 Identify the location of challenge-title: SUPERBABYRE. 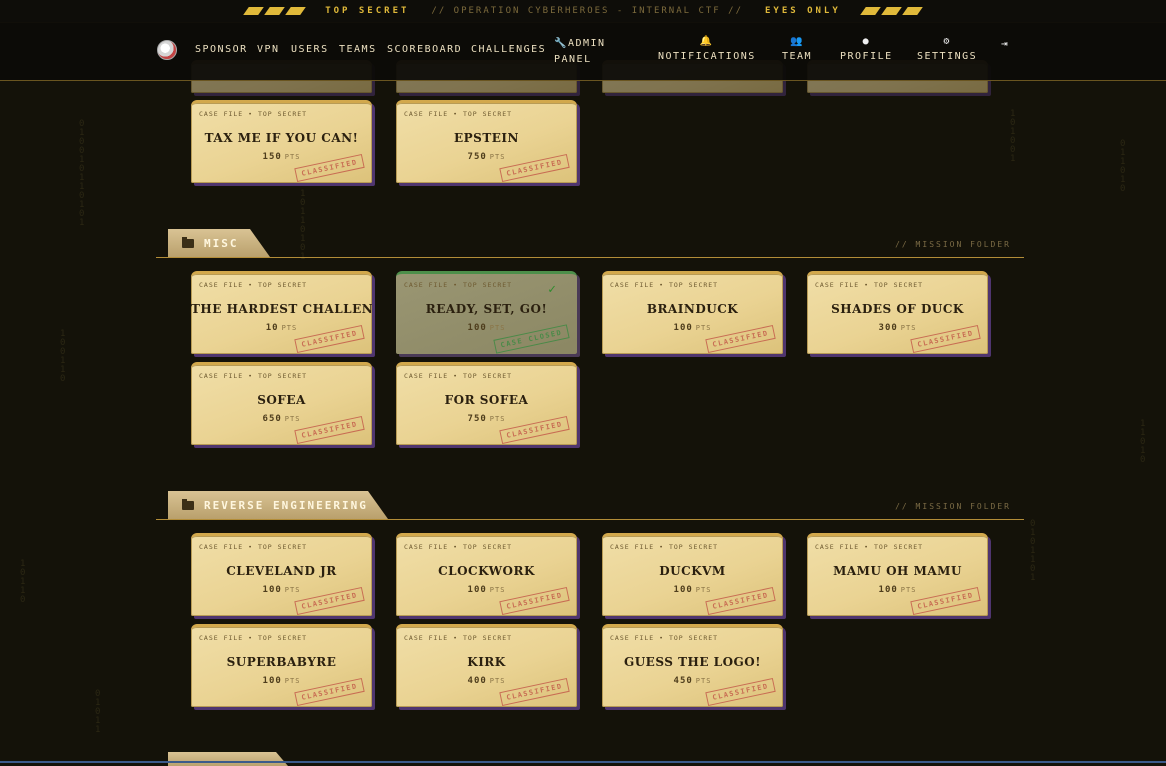
(281, 662).